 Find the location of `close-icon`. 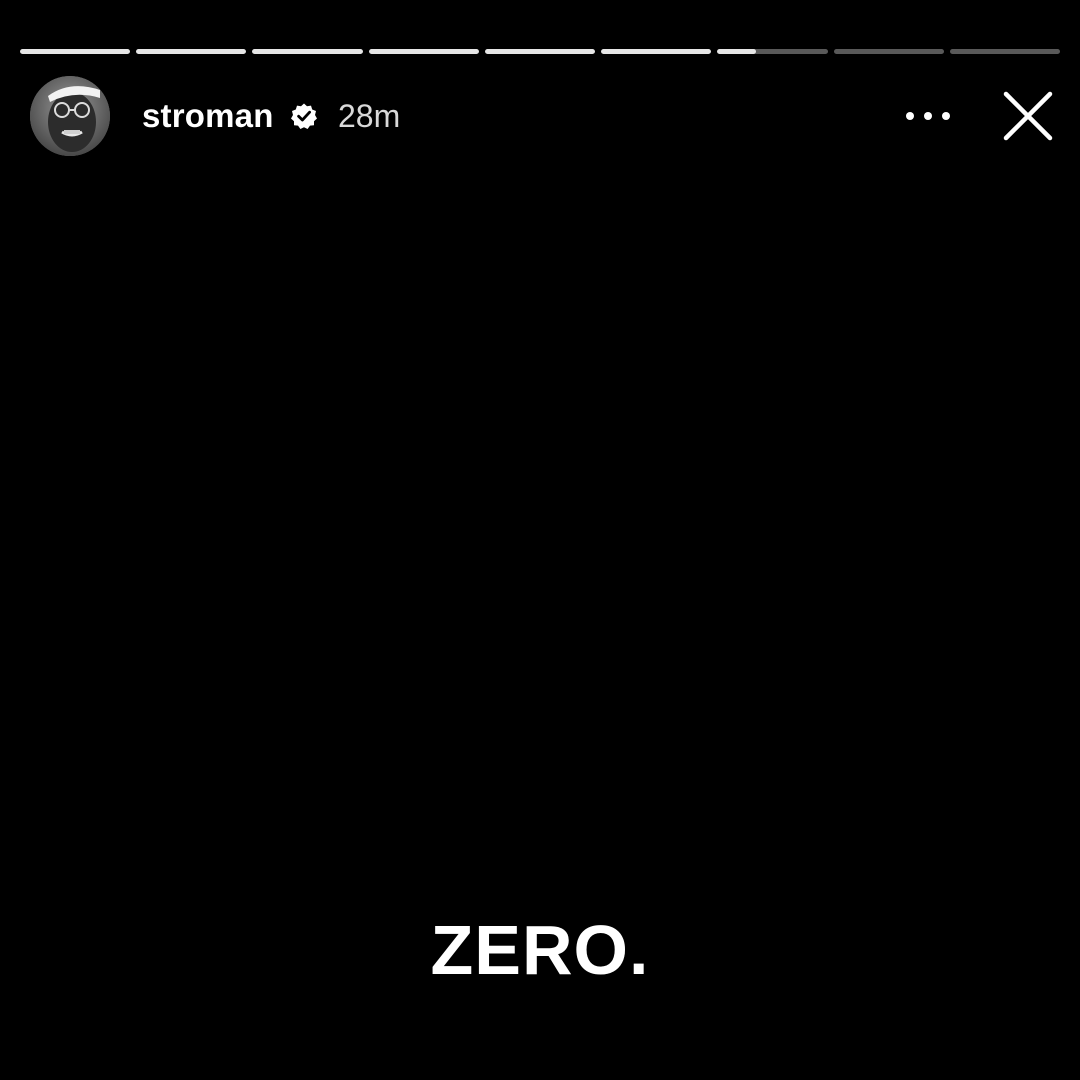

close-icon is located at coordinates (1028, 116).